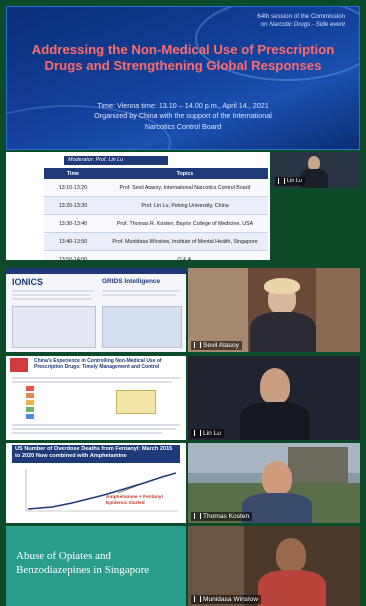 The image size is (366, 606). What do you see at coordinates (316, 225) in the screenshot?
I see `empty-tile` at bounding box center [316, 225].